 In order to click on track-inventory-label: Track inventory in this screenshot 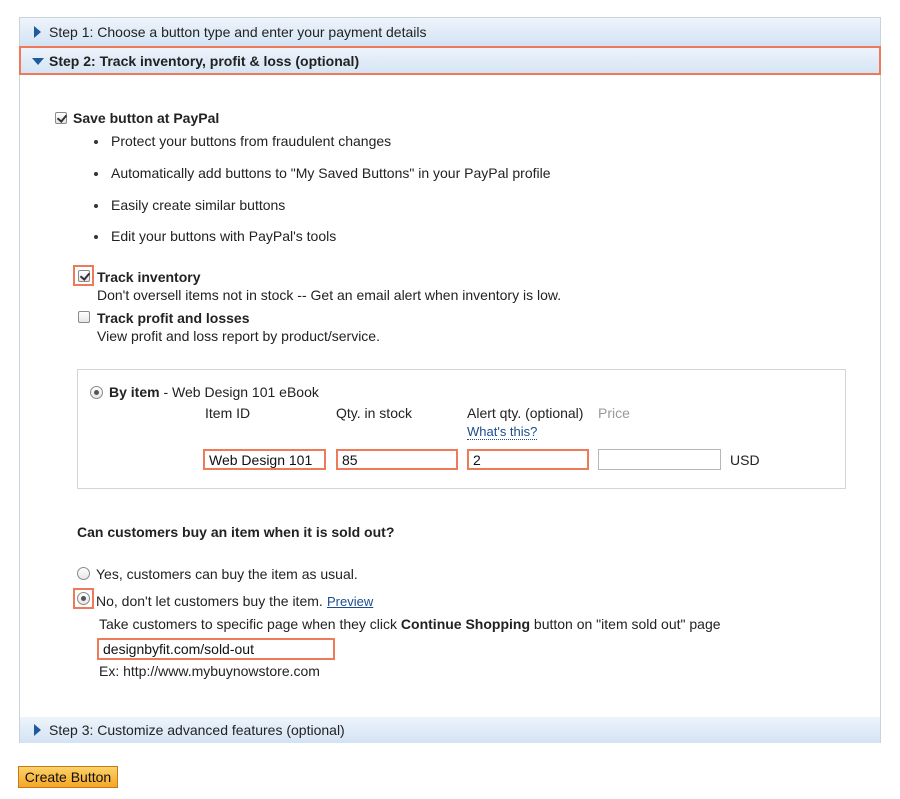, I will do `click(149, 277)`.